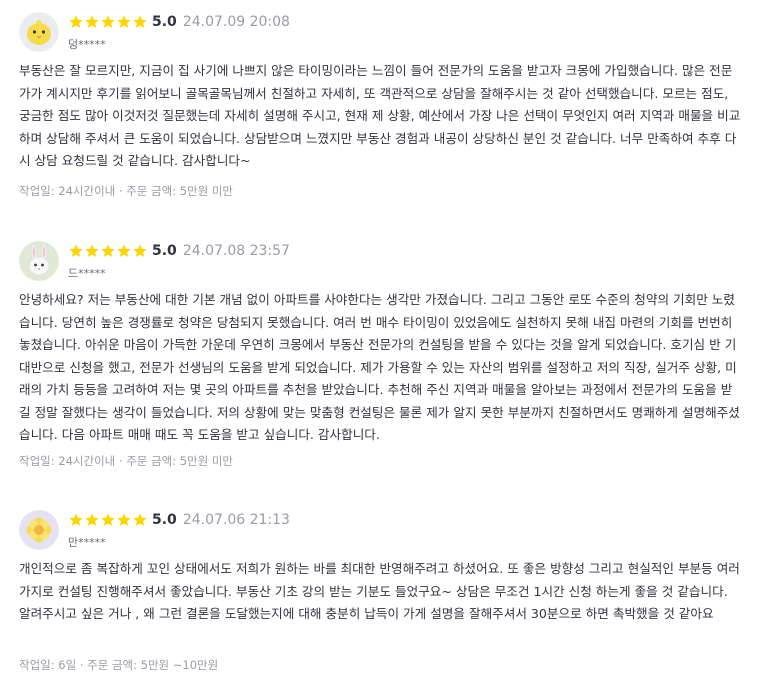  I want to click on reviewer-name: 만*****, so click(87, 542).